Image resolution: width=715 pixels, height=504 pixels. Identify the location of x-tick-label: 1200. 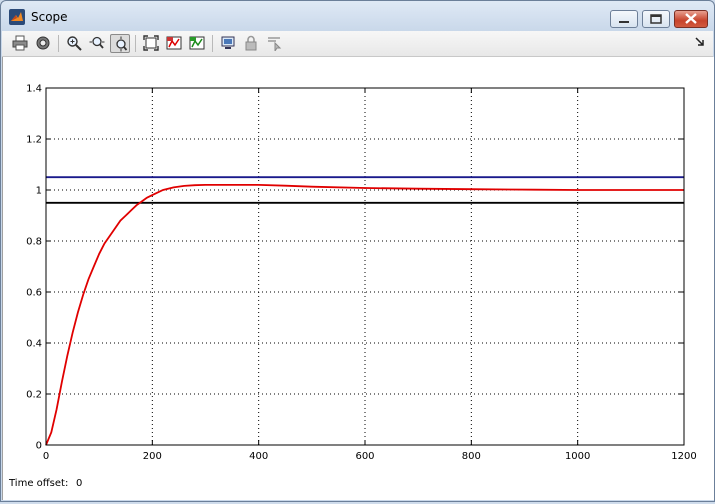
(683, 456).